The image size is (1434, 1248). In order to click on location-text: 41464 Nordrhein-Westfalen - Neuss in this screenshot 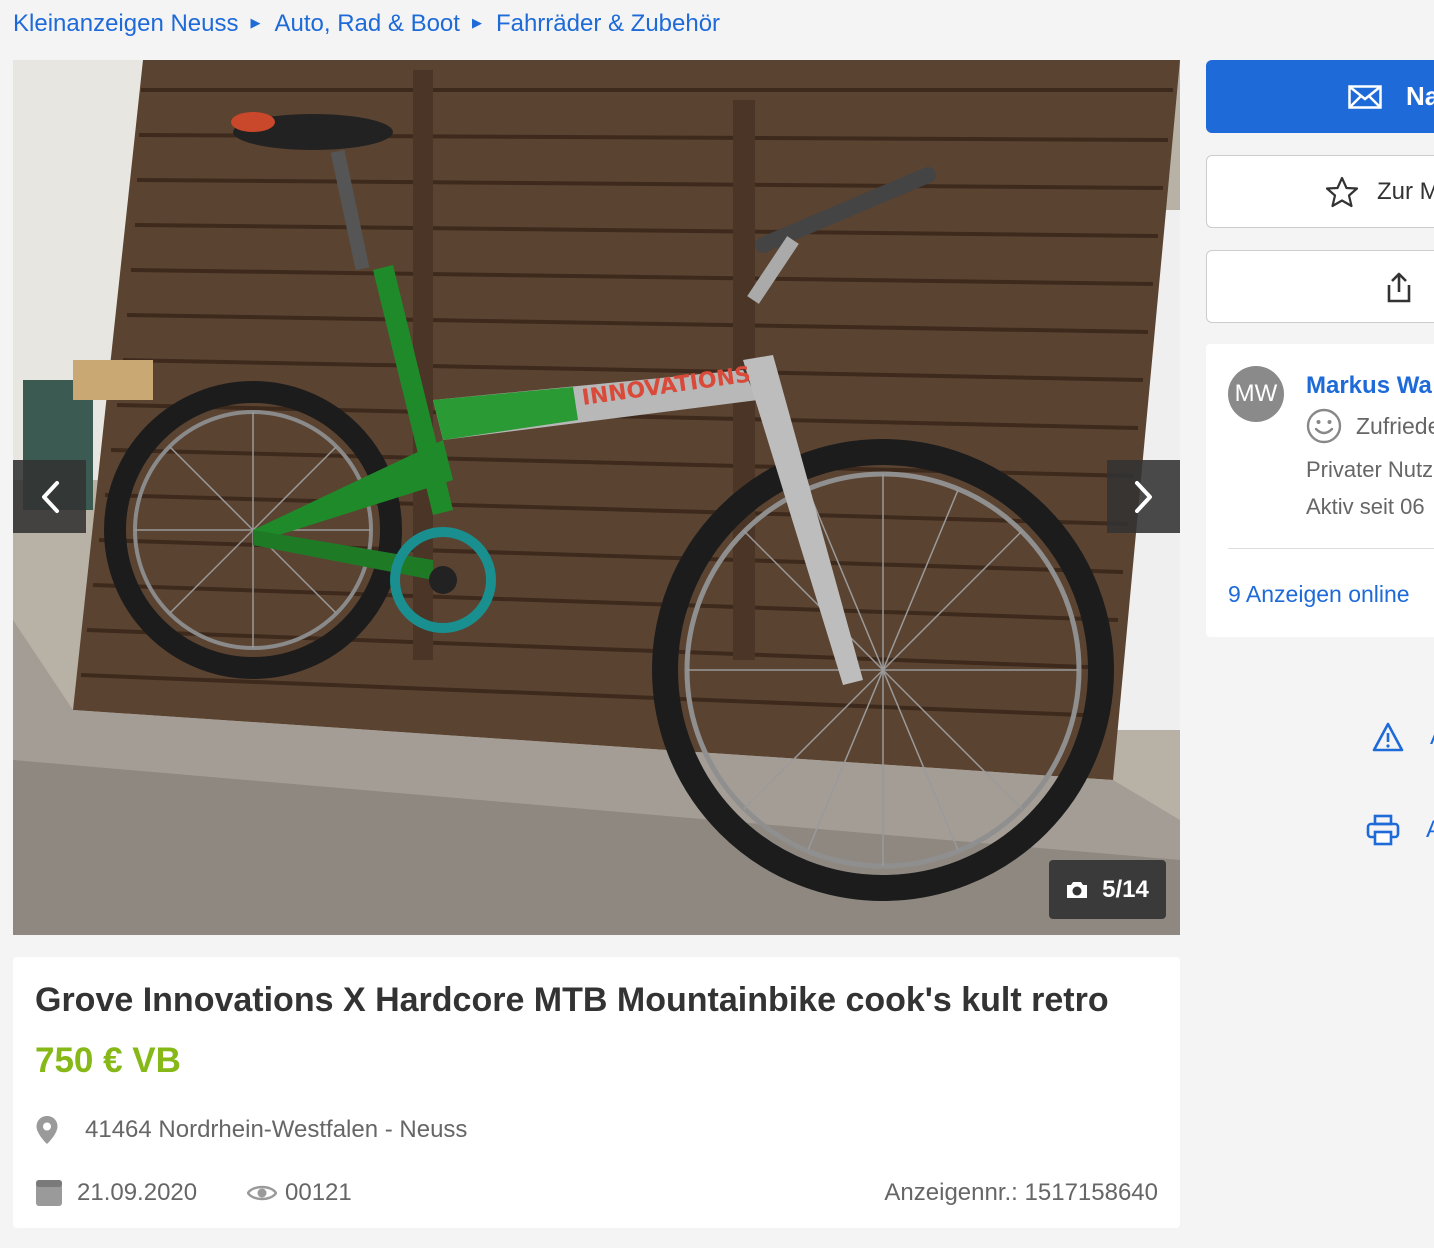, I will do `click(276, 1129)`.